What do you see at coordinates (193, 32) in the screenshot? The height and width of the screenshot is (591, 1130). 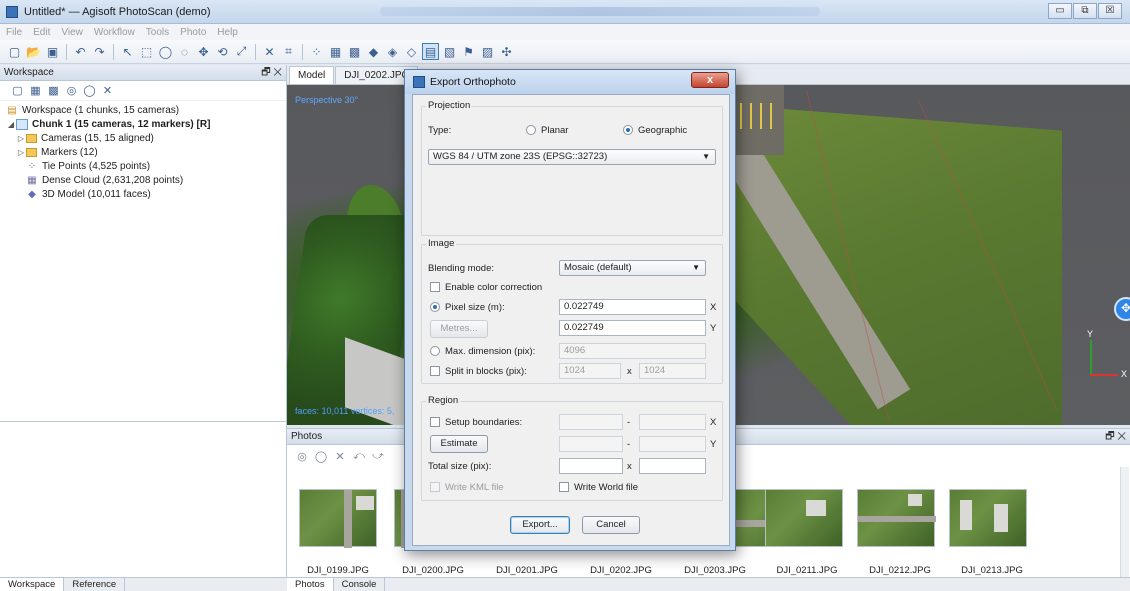 I see `menu-photo: Photo` at bounding box center [193, 32].